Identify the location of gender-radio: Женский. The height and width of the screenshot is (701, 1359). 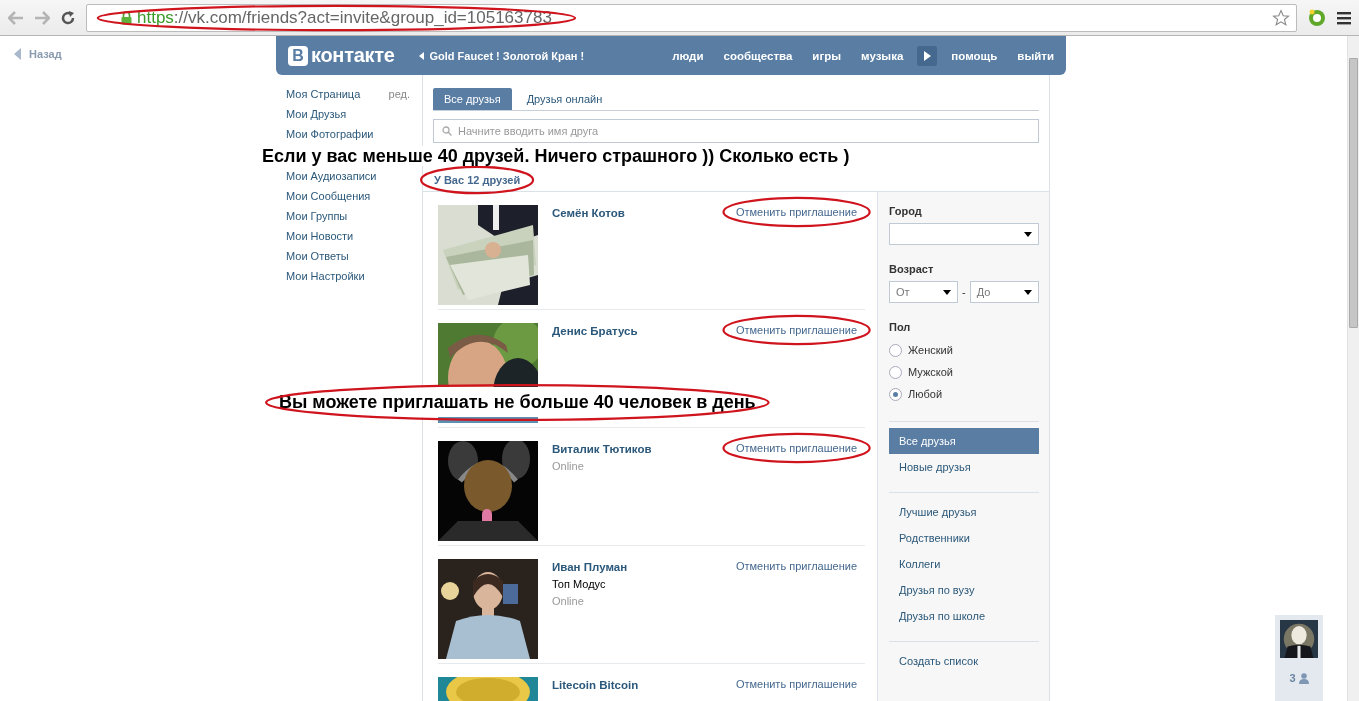
(964, 350).